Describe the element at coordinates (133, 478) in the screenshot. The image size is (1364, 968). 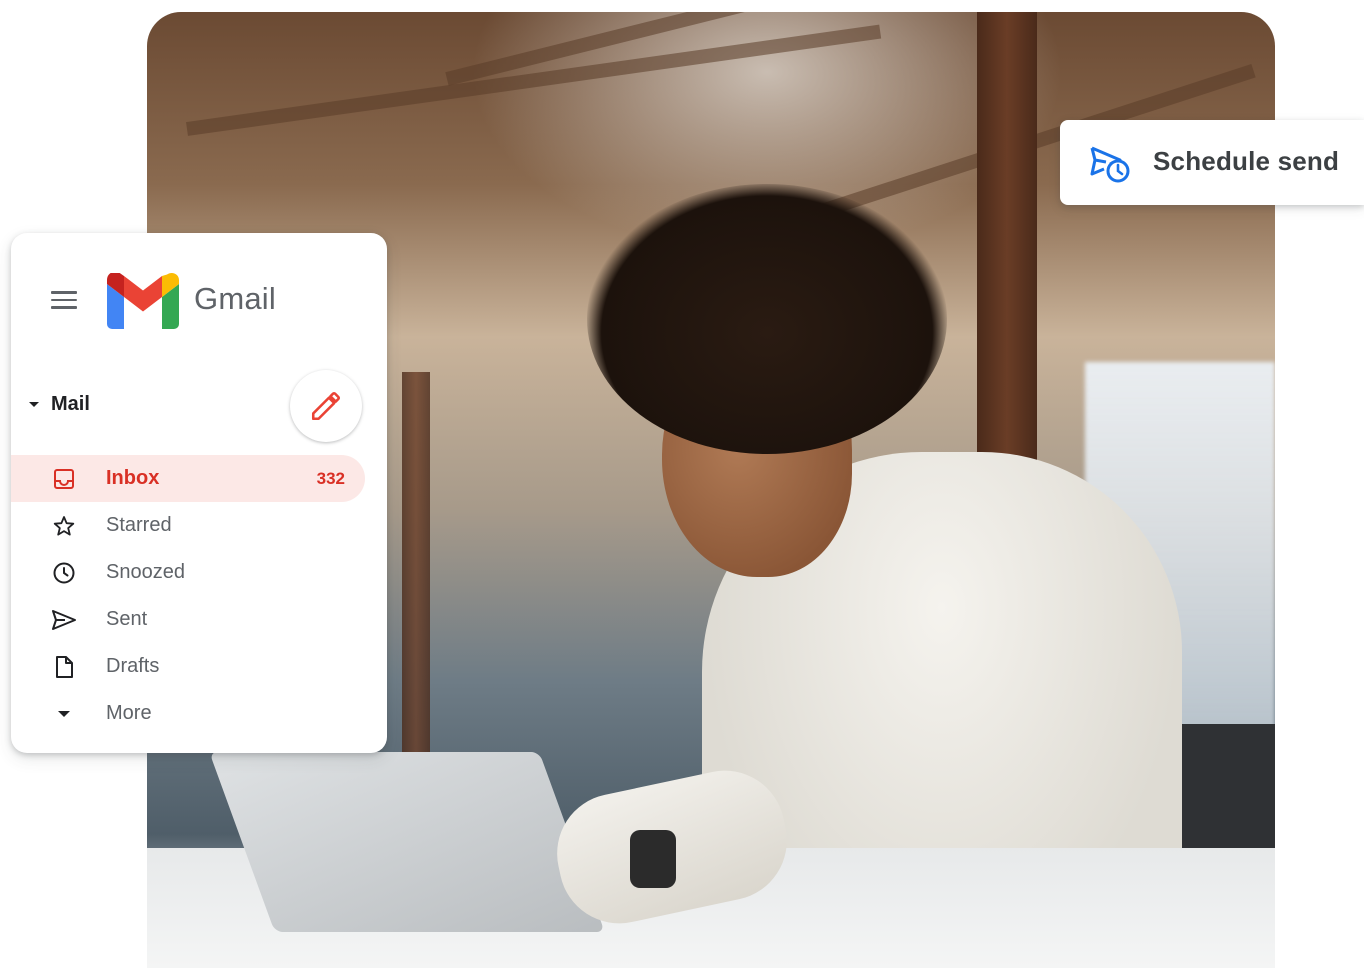
I see `nav-item-label: Inbox` at that location.